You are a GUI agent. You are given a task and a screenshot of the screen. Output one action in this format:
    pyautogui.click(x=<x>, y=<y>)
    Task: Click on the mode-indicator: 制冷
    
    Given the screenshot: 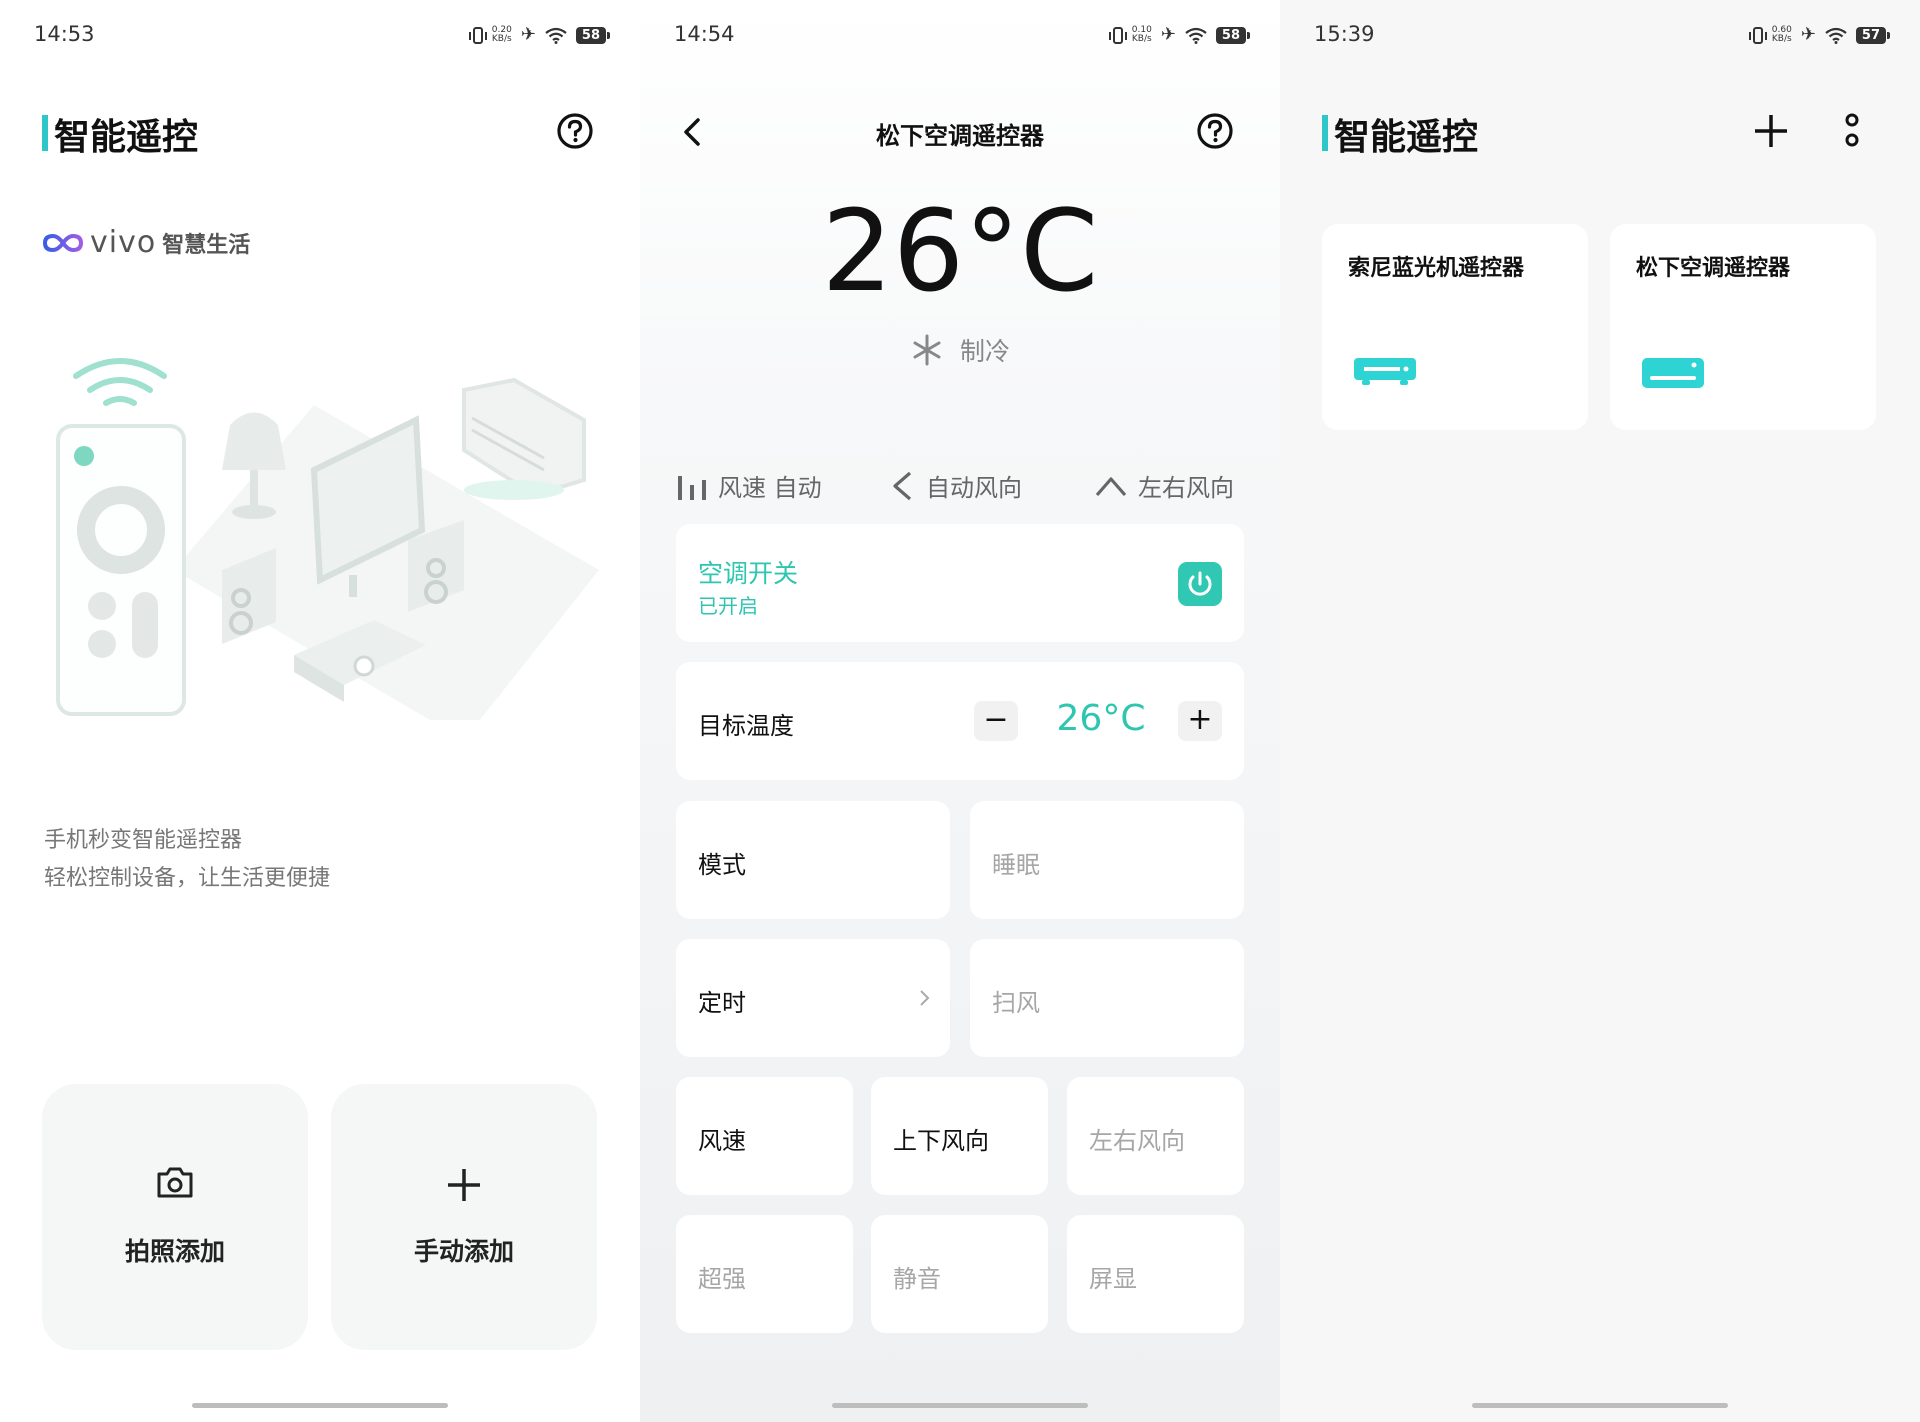 What is the action you would take?
    pyautogui.click(x=960, y=350)
    